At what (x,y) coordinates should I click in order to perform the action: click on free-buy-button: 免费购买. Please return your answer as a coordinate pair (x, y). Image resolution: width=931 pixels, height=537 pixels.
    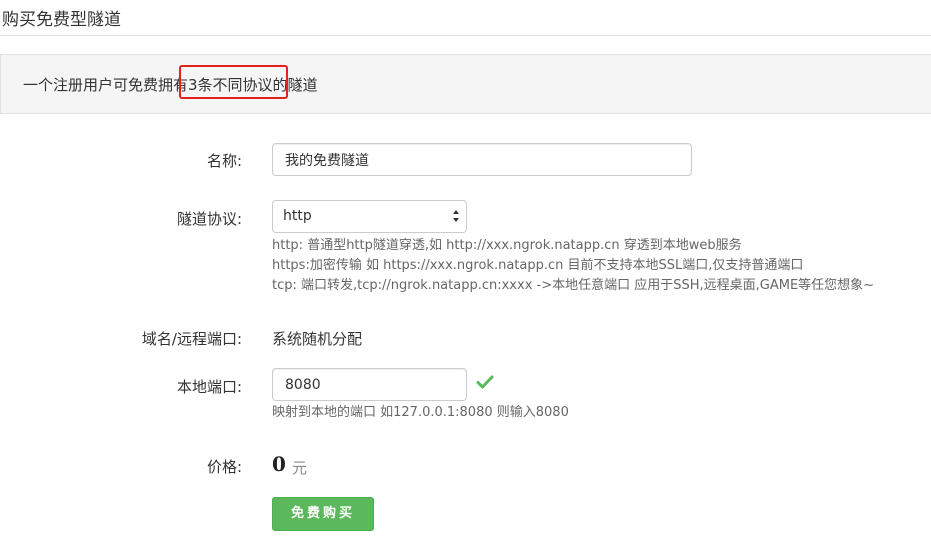
    Looking at the image, I should click on (323, 514).